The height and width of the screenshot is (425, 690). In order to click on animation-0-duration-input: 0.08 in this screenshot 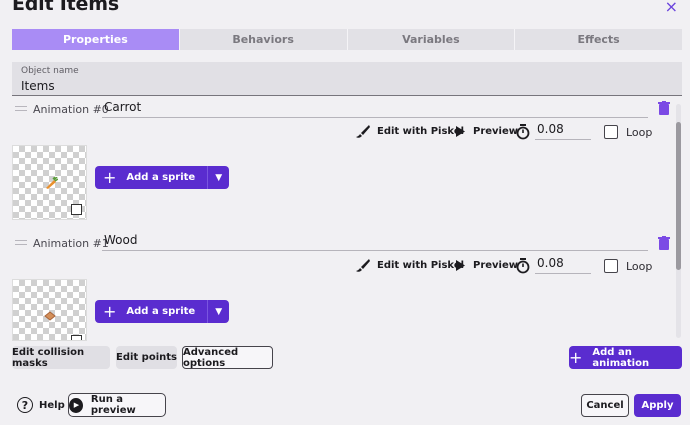, I will do `click(563, 131)`.